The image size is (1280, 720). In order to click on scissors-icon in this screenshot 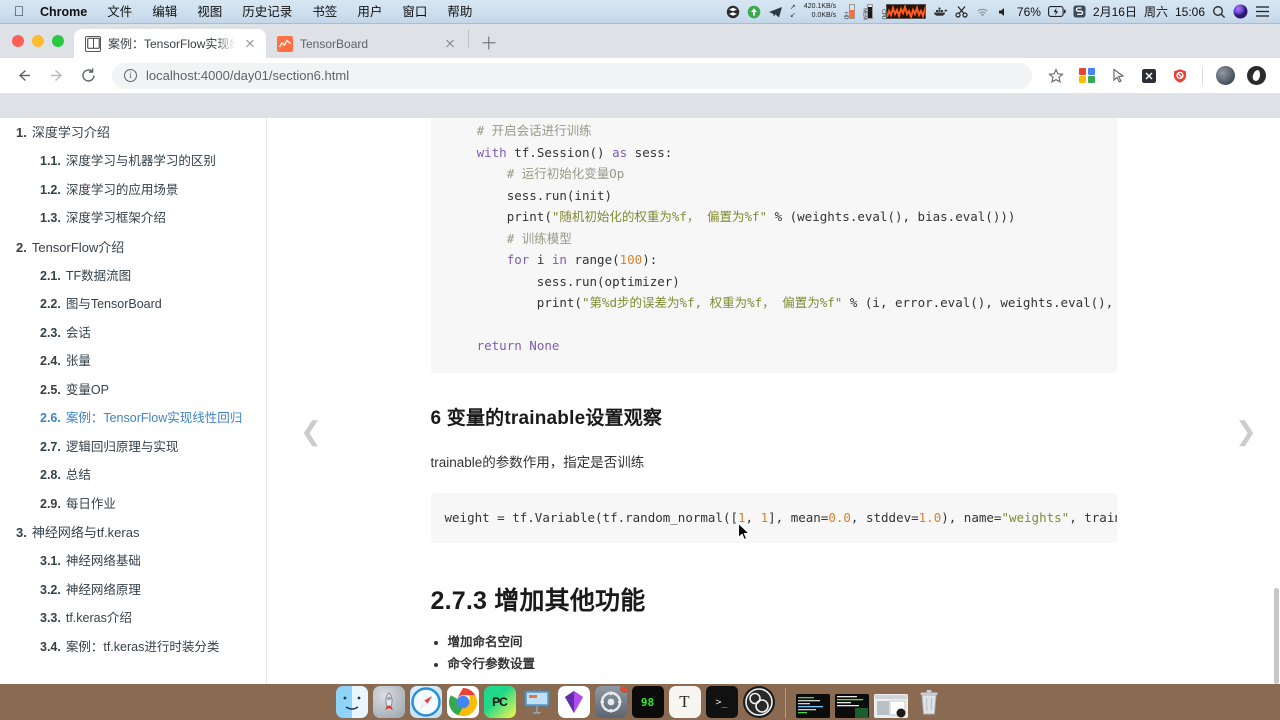, I will do `click(961, 11)`.